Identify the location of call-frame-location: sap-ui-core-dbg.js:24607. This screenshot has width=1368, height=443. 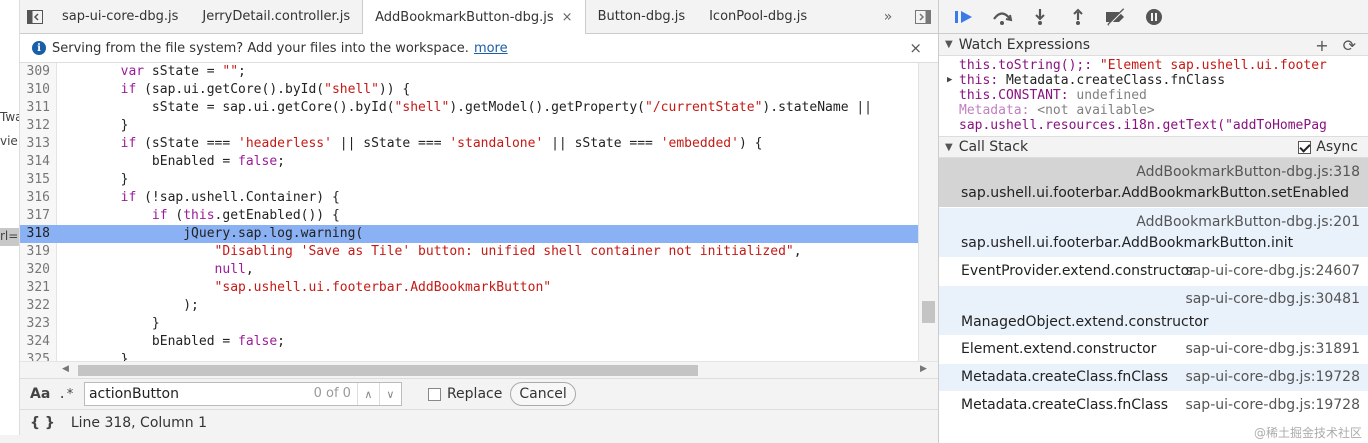
(1272, 271).